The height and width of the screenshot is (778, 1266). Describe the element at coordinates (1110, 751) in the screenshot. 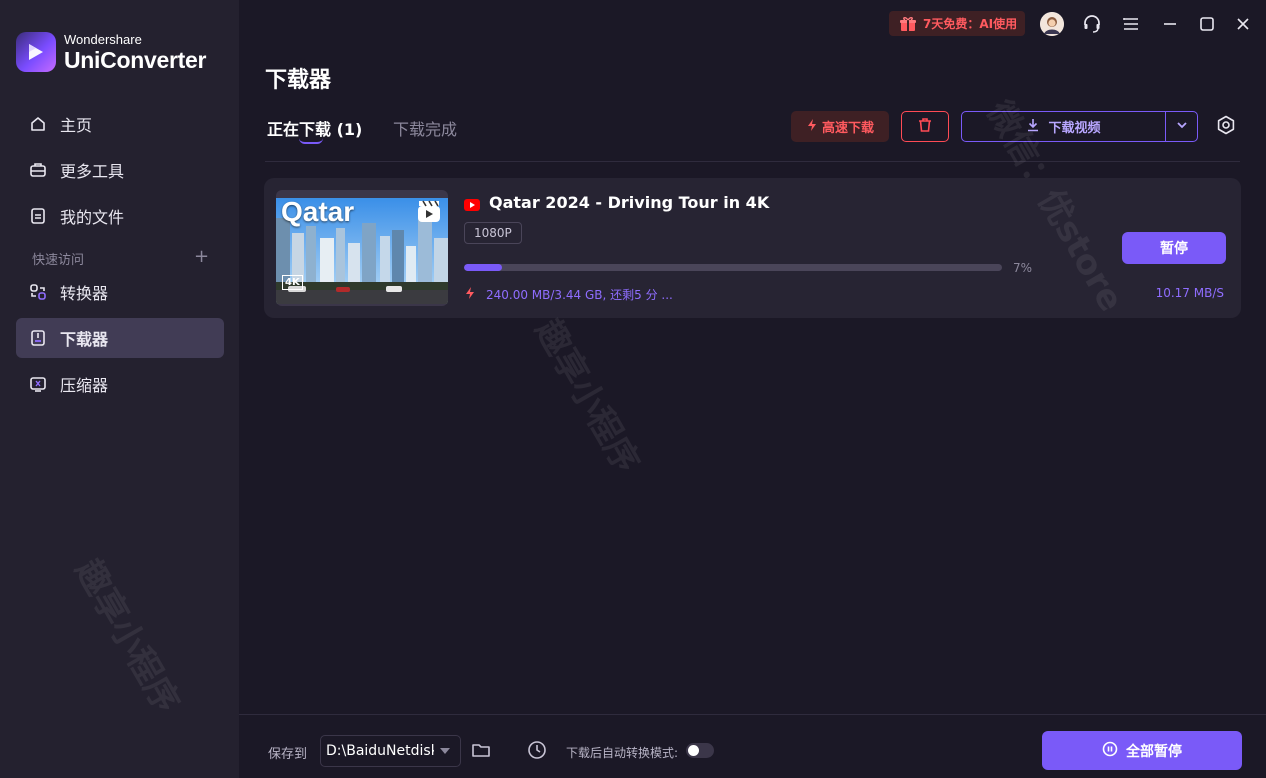

I see `pause-circle-icon` at that location.